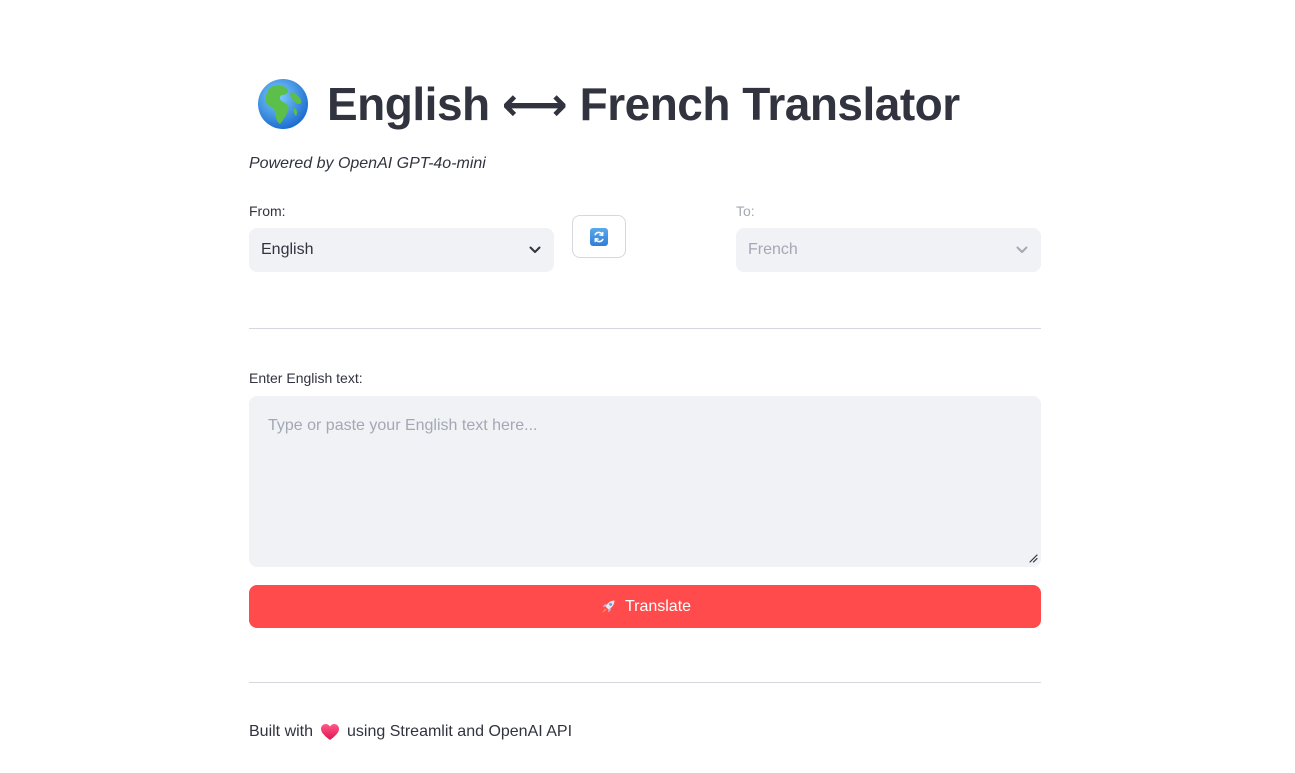 This screenshot has height=773, width=1295. What do you see at coordinates (330, 732) in the screenshot?
I see `heart-icon` at bounding box center [330, 732].